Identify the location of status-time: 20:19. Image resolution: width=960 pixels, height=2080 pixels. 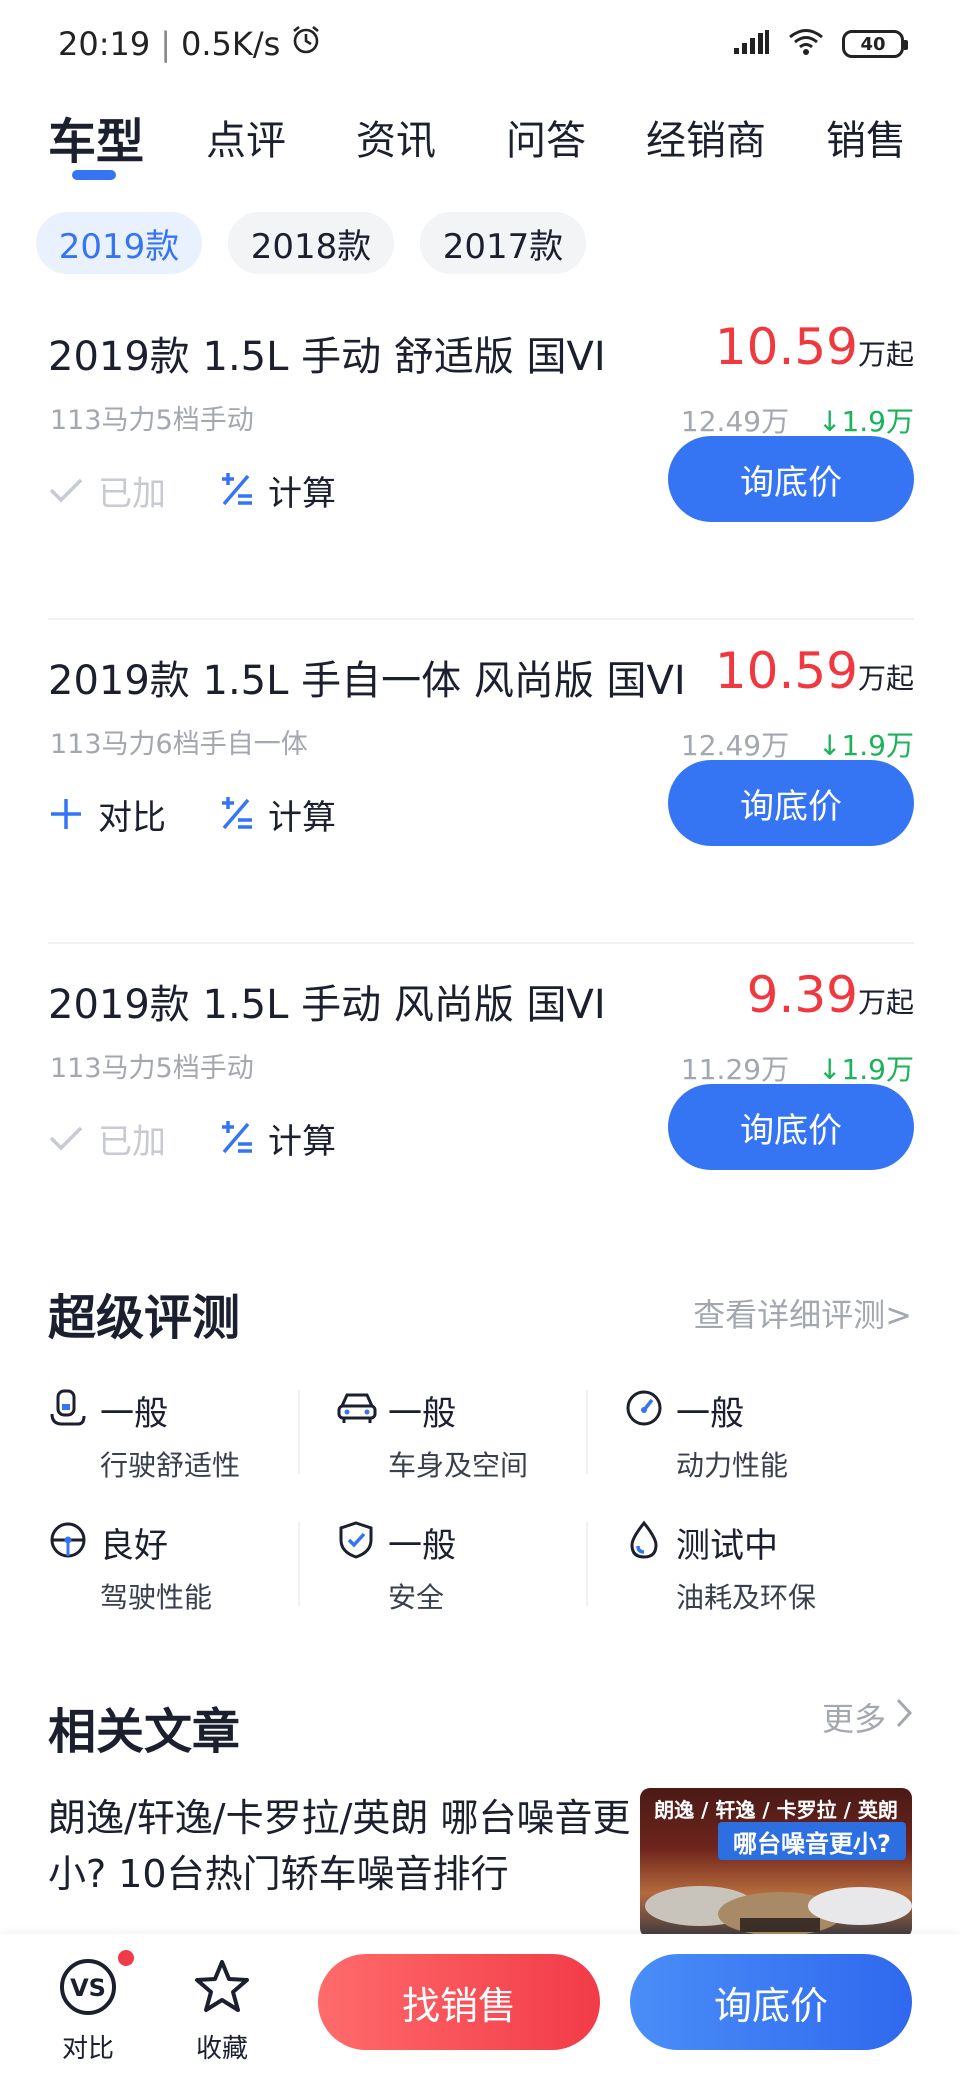
(104, 44).